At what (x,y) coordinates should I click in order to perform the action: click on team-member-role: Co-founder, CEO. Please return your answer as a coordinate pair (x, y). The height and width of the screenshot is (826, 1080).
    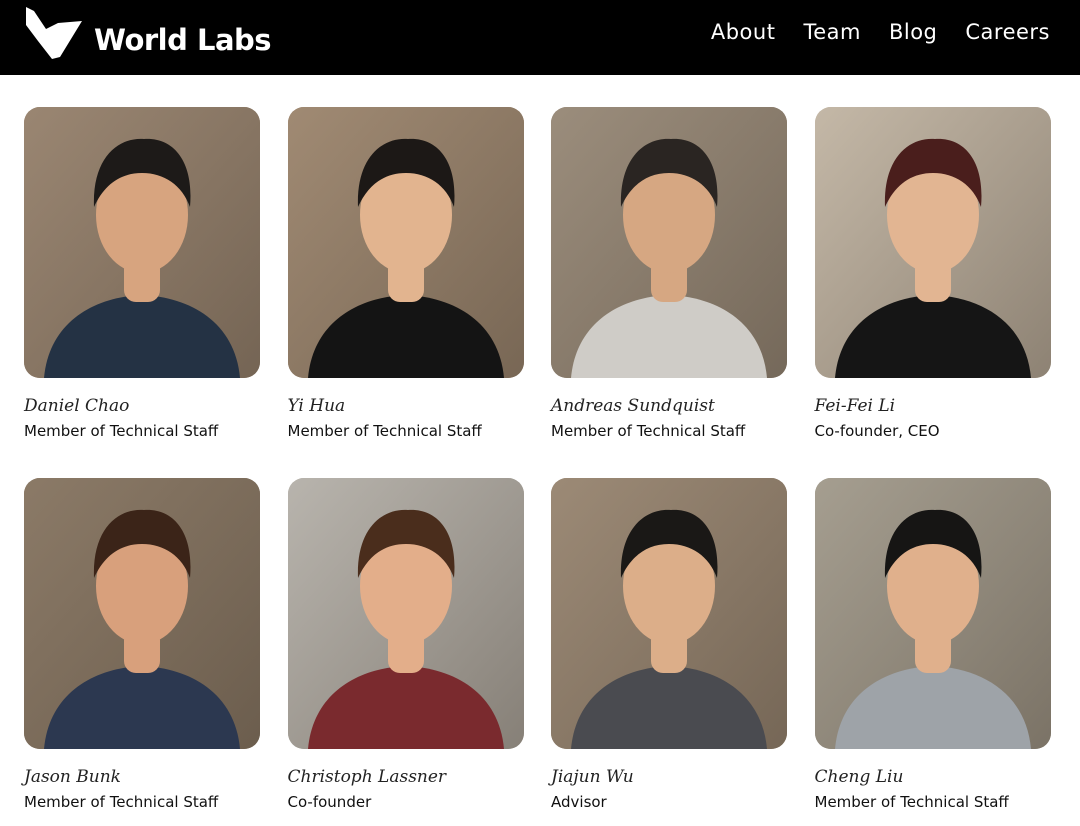
    Looking at the image, I should click on (877, 431).